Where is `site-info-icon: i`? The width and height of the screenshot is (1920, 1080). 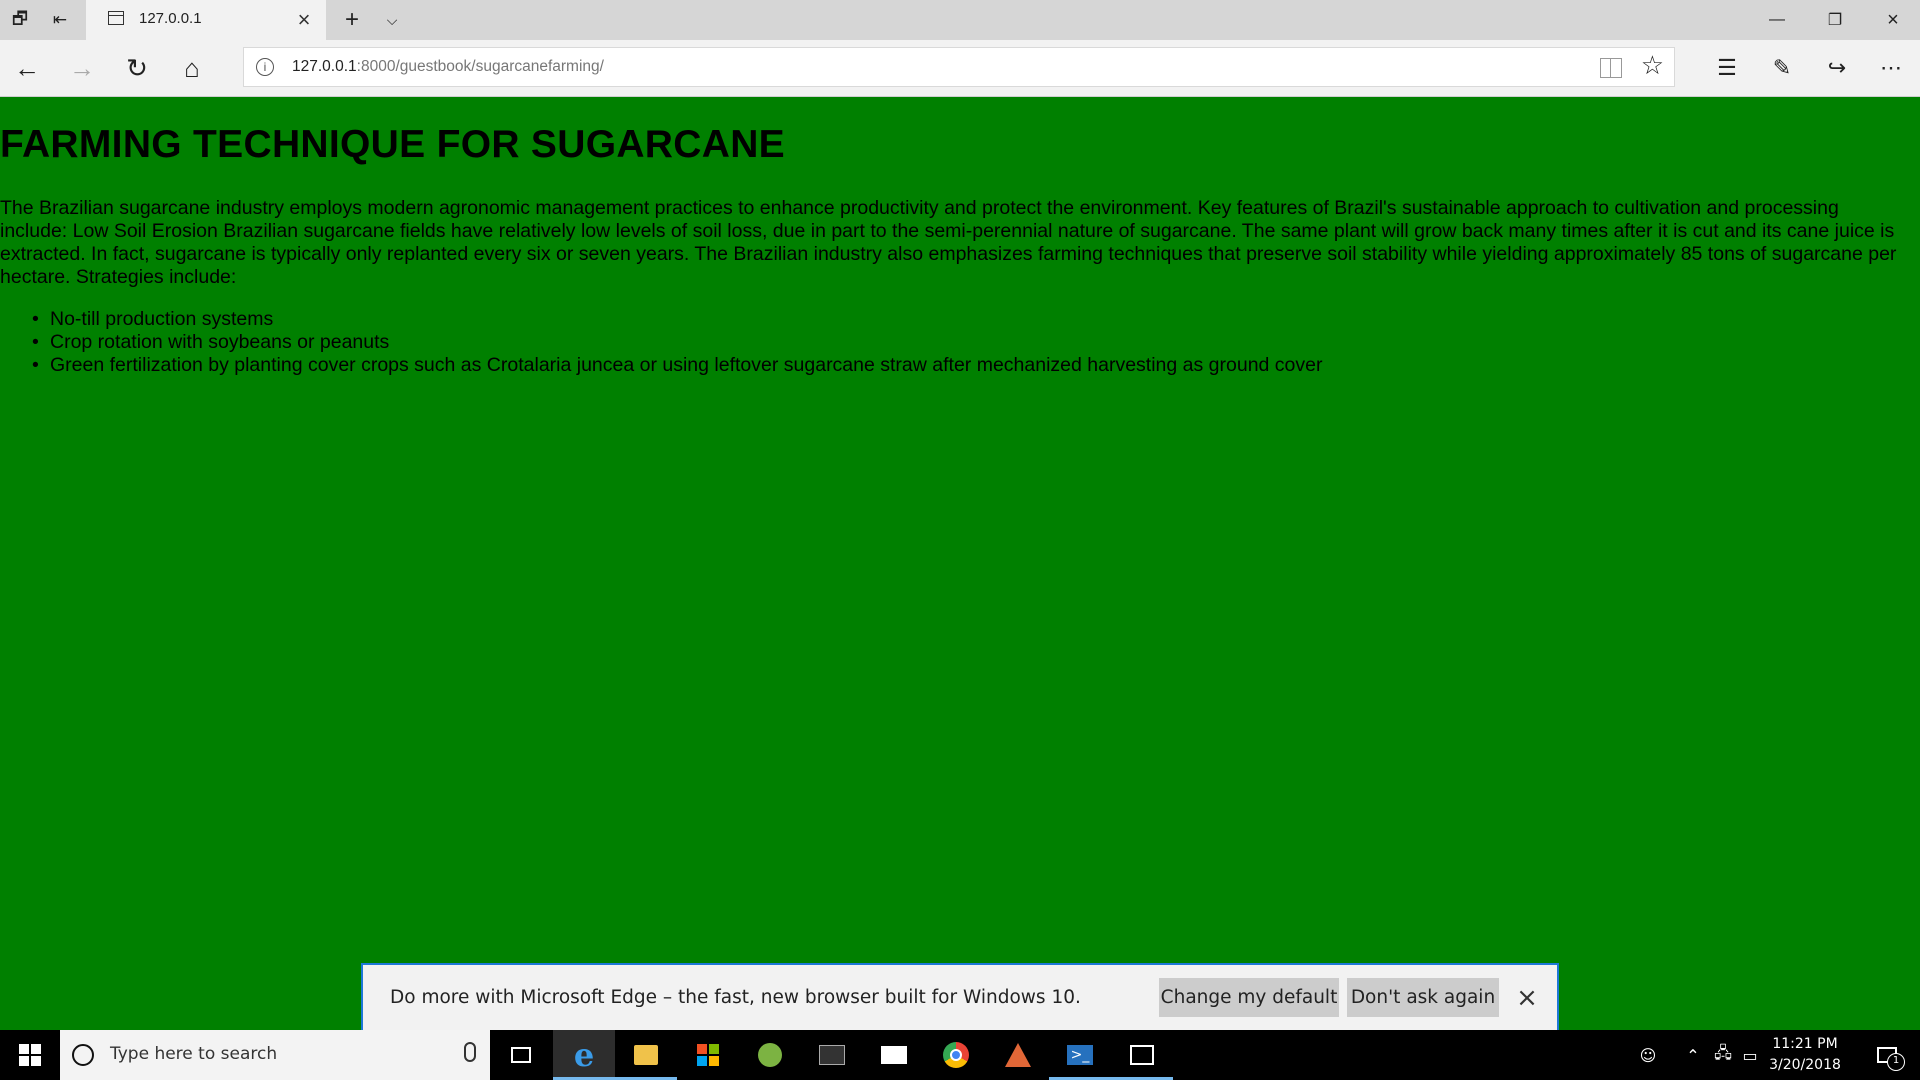
site-info-icon: i is located at coordinates (265, 67).